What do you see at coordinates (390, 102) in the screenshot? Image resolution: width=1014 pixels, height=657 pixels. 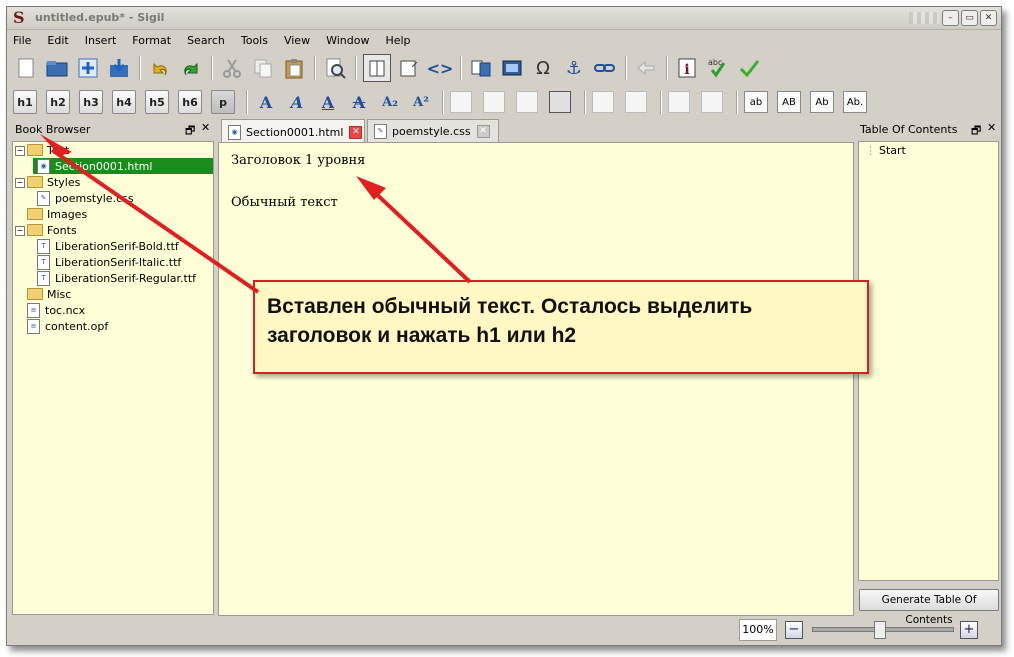 I see `subscript-button: A₂` at bounding box center [390, 102].